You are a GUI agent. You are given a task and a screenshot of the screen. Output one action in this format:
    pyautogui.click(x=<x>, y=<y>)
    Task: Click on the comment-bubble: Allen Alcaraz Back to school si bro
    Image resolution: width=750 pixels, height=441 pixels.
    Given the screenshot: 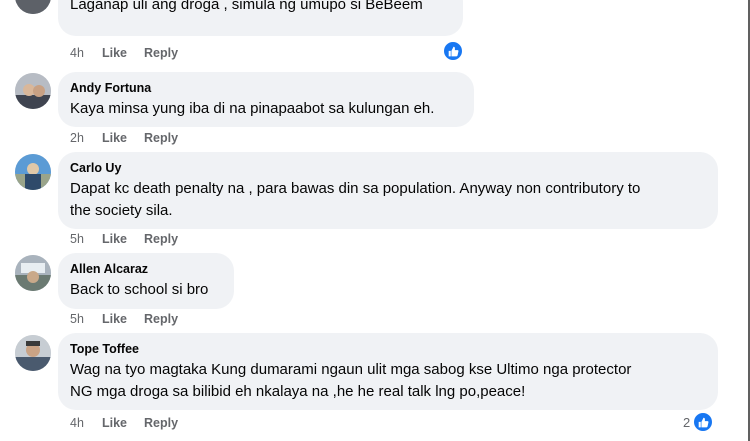 What is the action you would take?
    pyautogui.click(x=146, y=281)
    